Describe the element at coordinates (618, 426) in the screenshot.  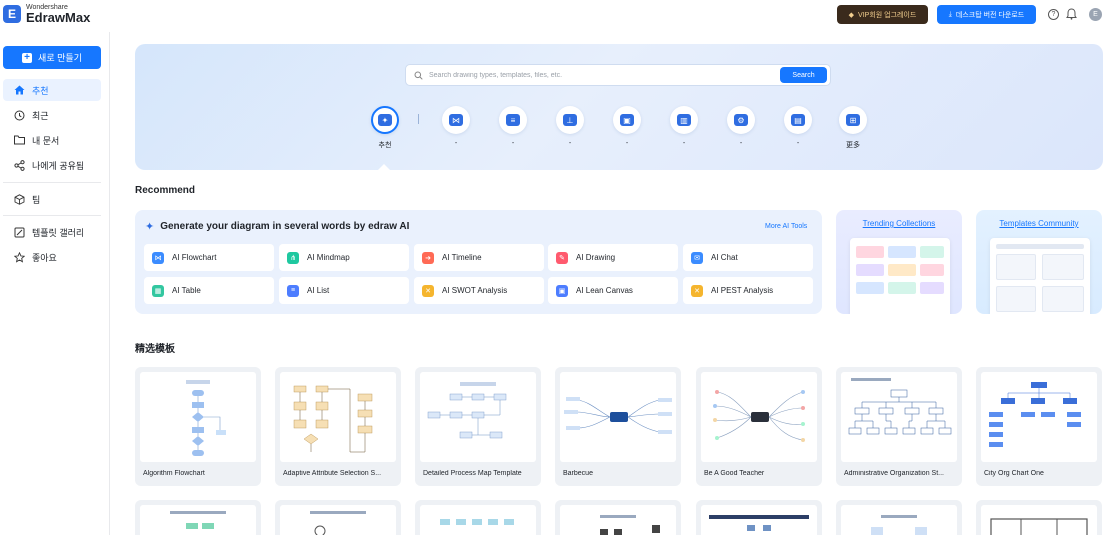
I see `template-card: Barbecue` at that location.